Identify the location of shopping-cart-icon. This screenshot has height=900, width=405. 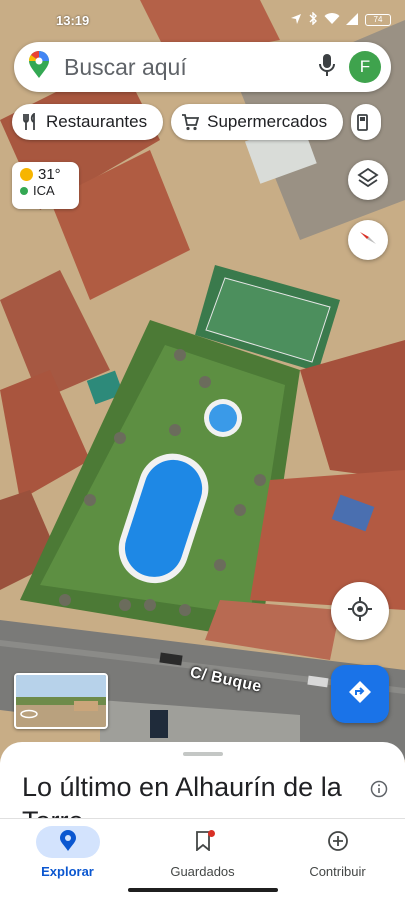
(190, 122).